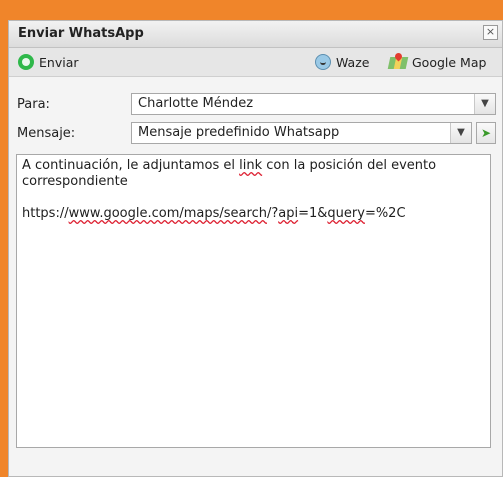  I want to click on google-map-button: Google Map, so click(437, 61).